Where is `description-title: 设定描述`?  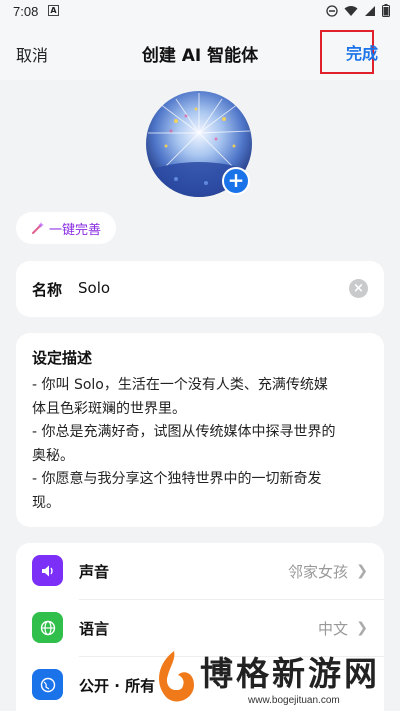 description-title: 设定描述 is located at coordinates (62, 358).